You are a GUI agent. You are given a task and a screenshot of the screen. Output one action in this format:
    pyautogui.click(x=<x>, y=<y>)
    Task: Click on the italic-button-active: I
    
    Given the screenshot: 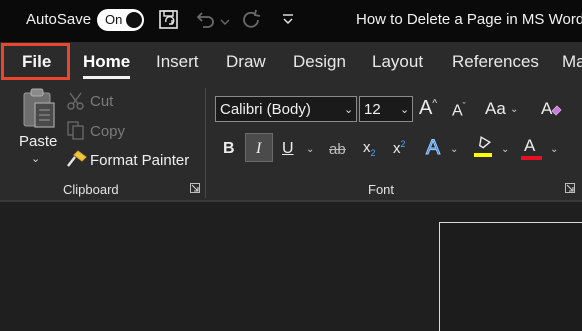 What is the action you would take?
    pyautogui.click(x=259, y=147)
    